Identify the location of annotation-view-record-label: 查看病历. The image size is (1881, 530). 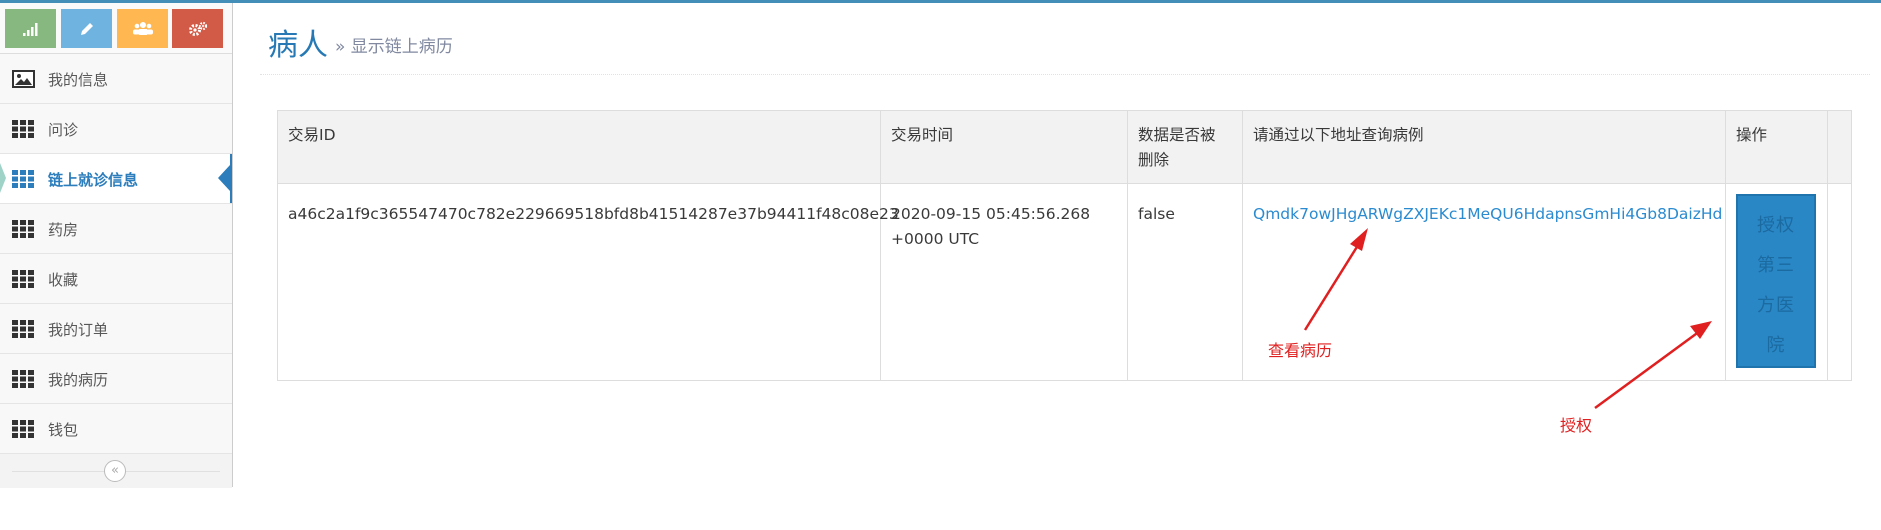
(1300, 350).